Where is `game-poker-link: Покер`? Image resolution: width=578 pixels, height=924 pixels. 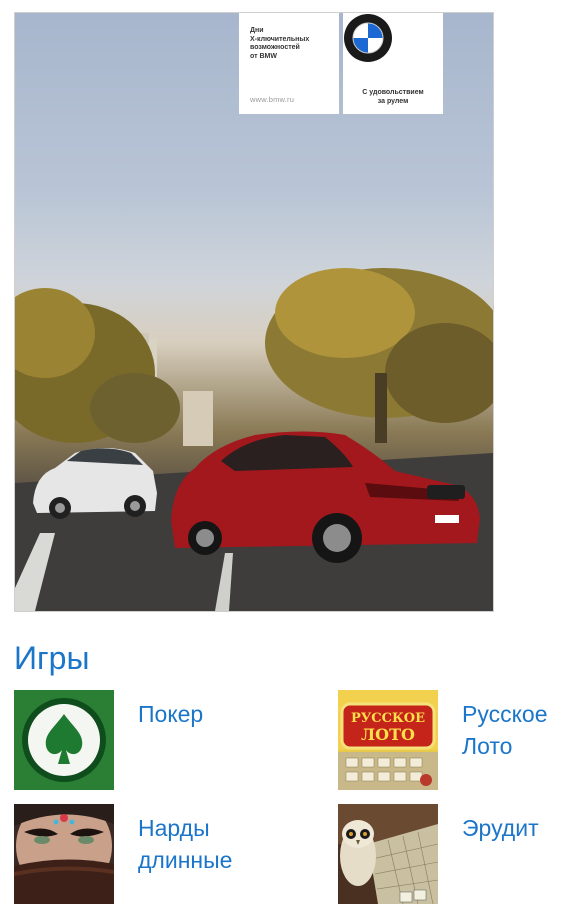 game-poker-link: Покер is located at coordinates (170, 714).